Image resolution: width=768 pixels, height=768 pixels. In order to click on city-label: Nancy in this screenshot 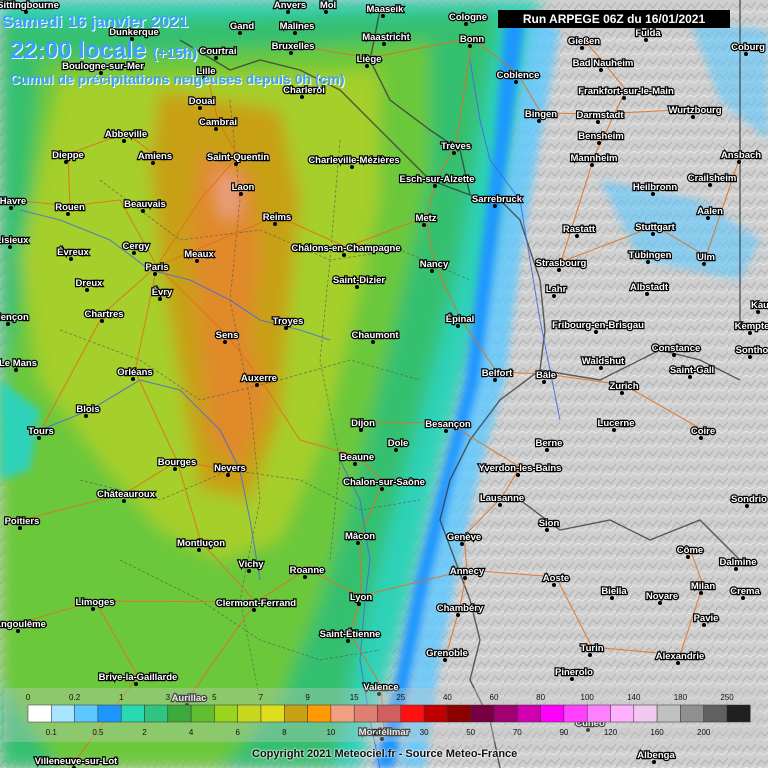, I will do `click(434, 264)`.